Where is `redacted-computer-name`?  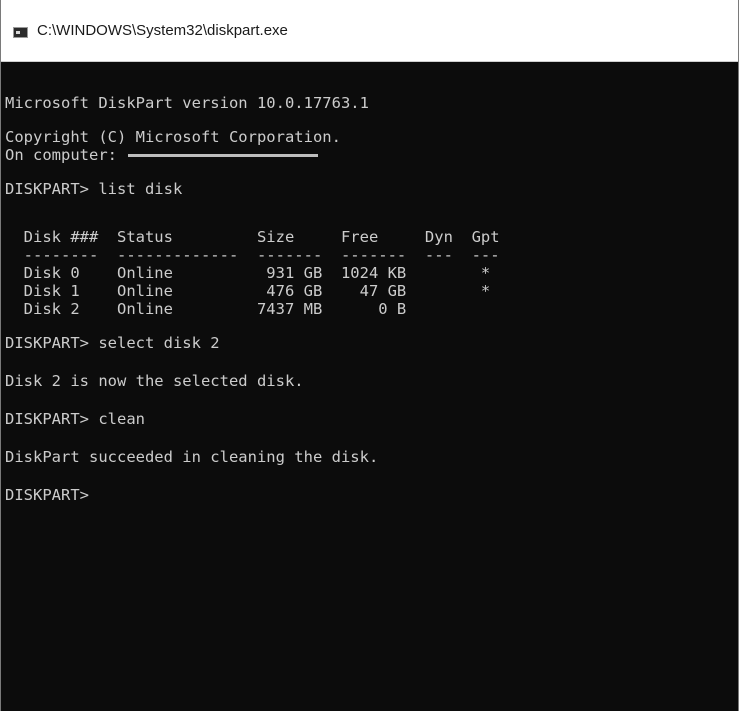
redacted-computer-name is located at coordinates (223, 155).